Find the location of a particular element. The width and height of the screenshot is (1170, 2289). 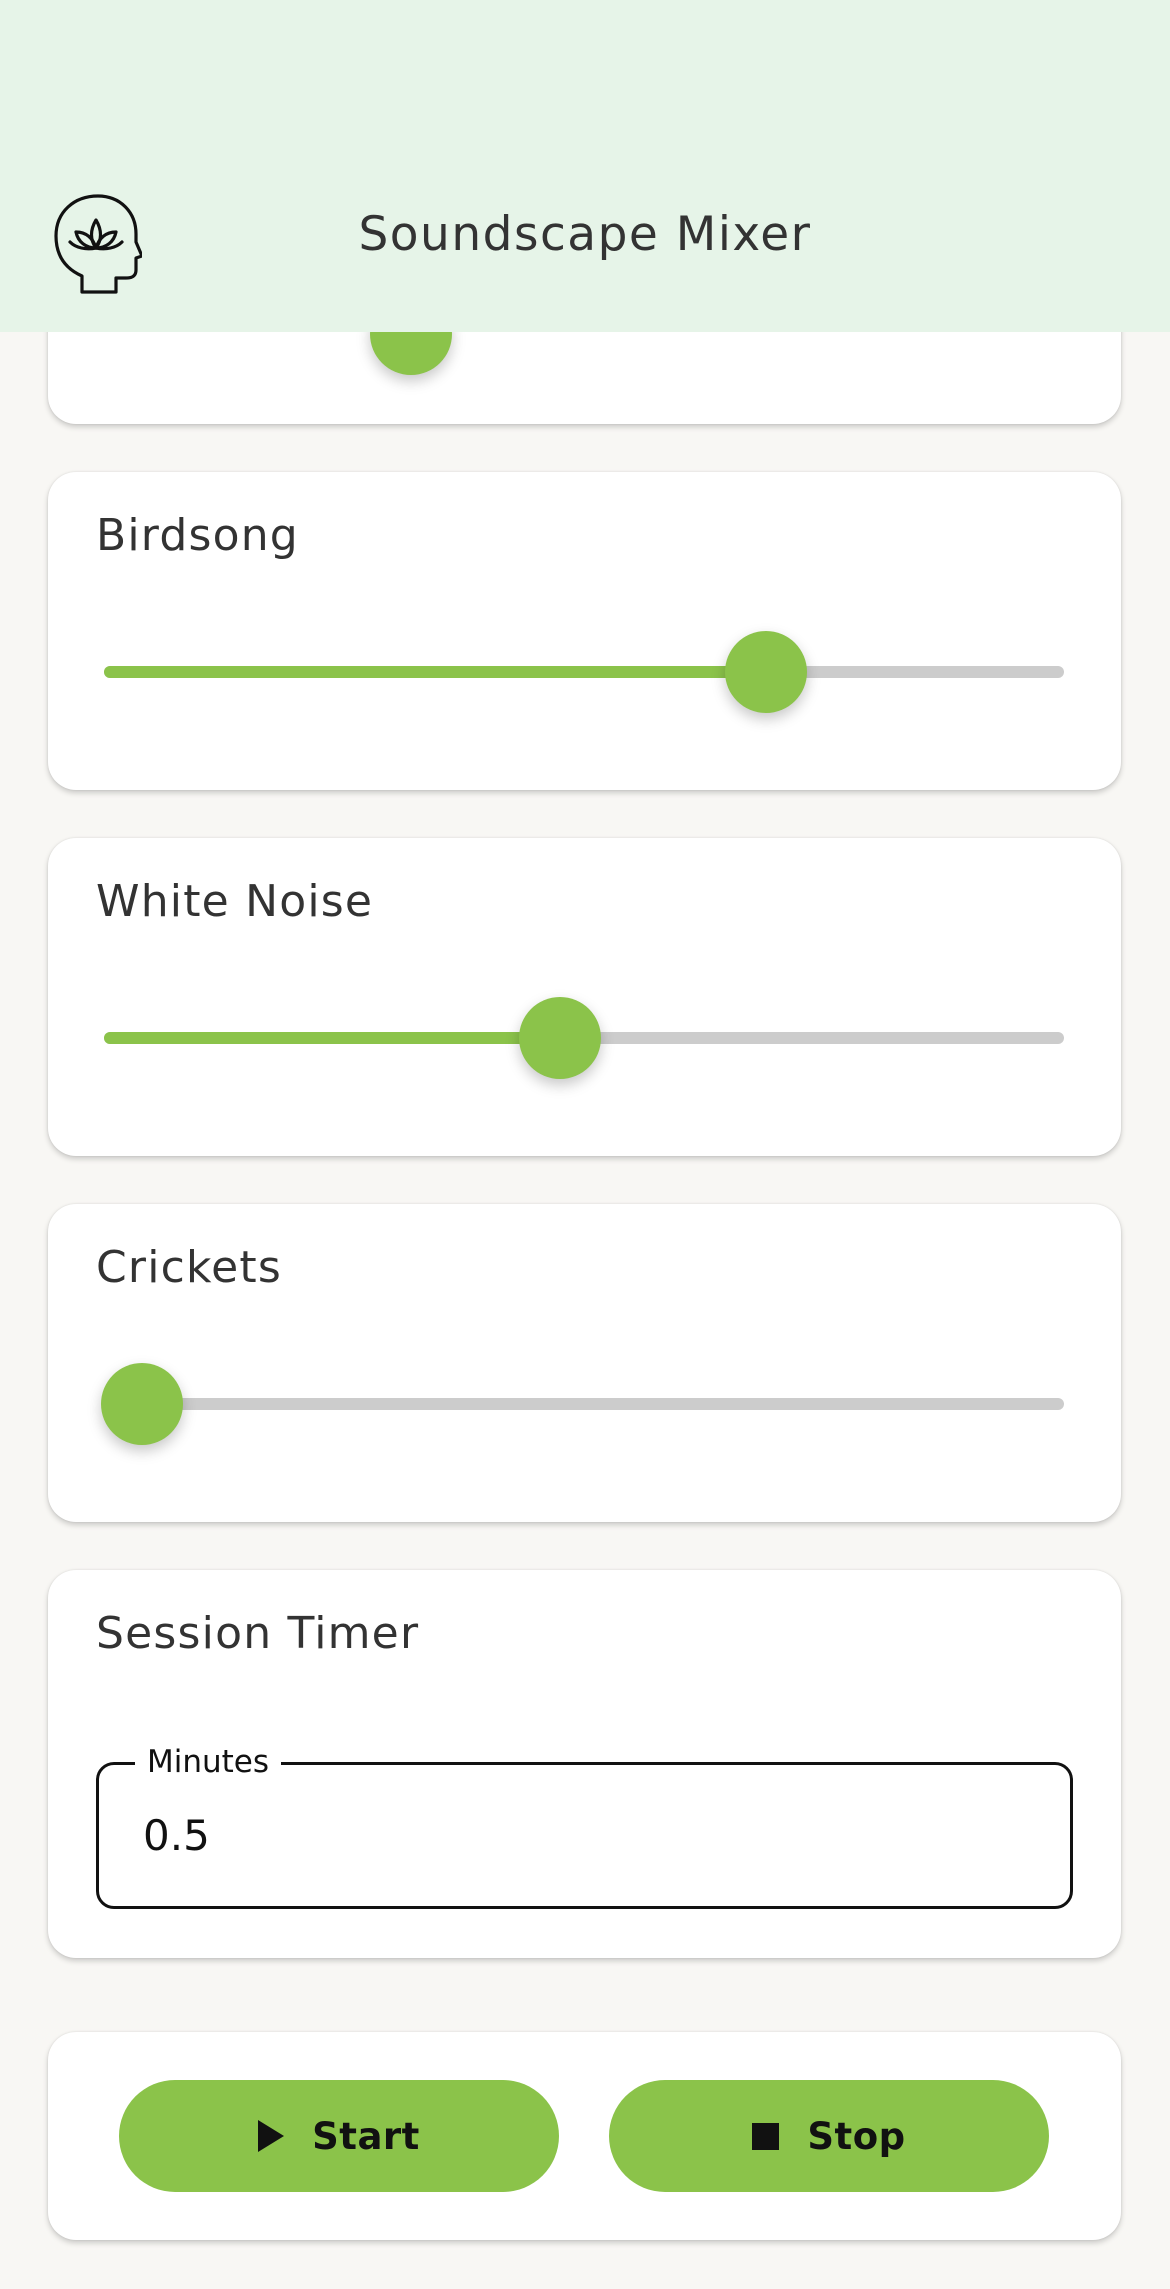

controls-card: Start Stop is located at coordinates (584, 2136).